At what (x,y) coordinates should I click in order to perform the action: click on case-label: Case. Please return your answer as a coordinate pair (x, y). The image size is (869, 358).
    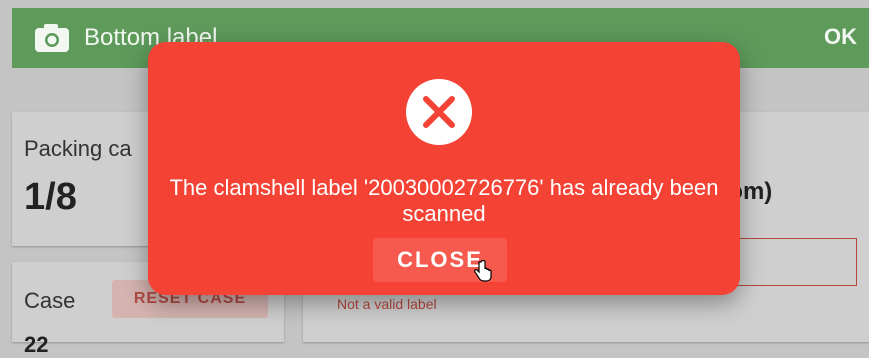
    Looking at the image, I should click on (50, 300).